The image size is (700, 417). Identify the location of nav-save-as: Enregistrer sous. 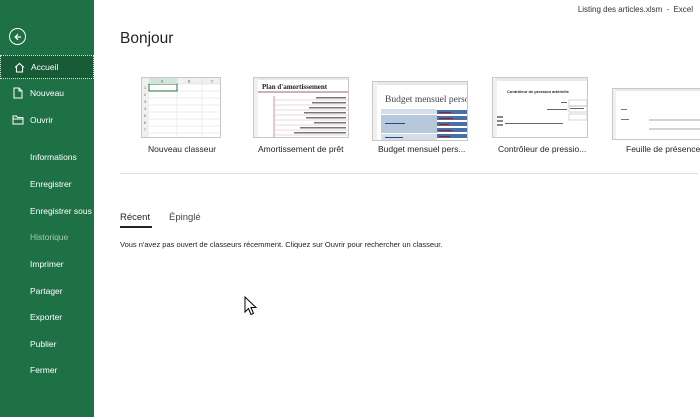
(47, 211).